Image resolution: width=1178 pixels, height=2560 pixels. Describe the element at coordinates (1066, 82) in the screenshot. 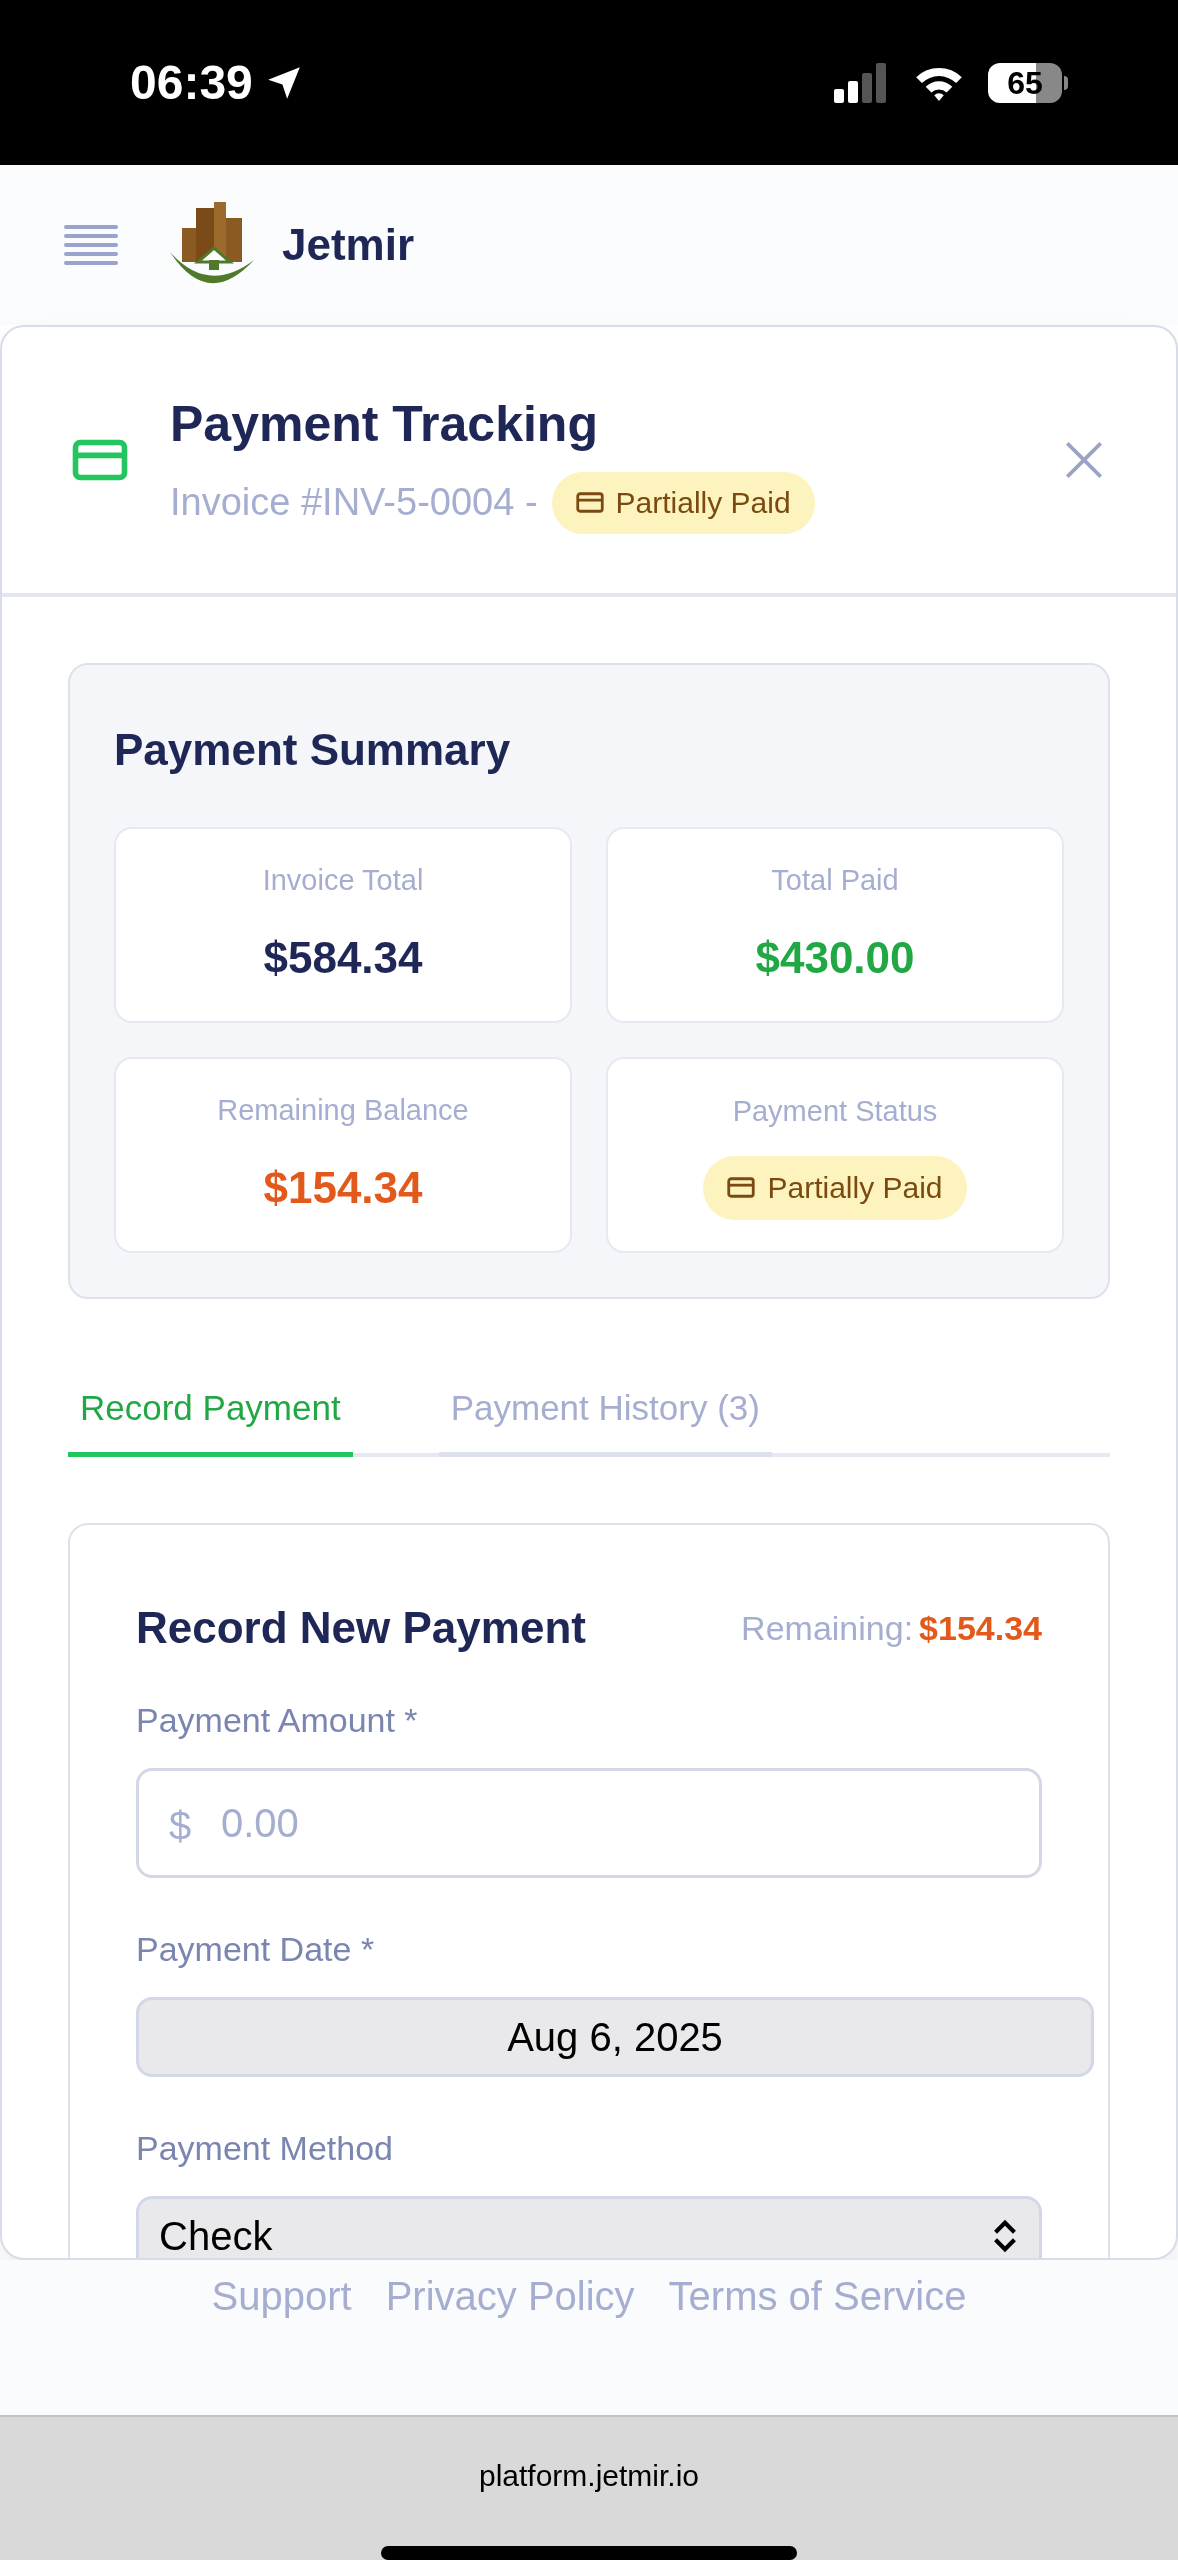

I see `battery-tip` at that location.